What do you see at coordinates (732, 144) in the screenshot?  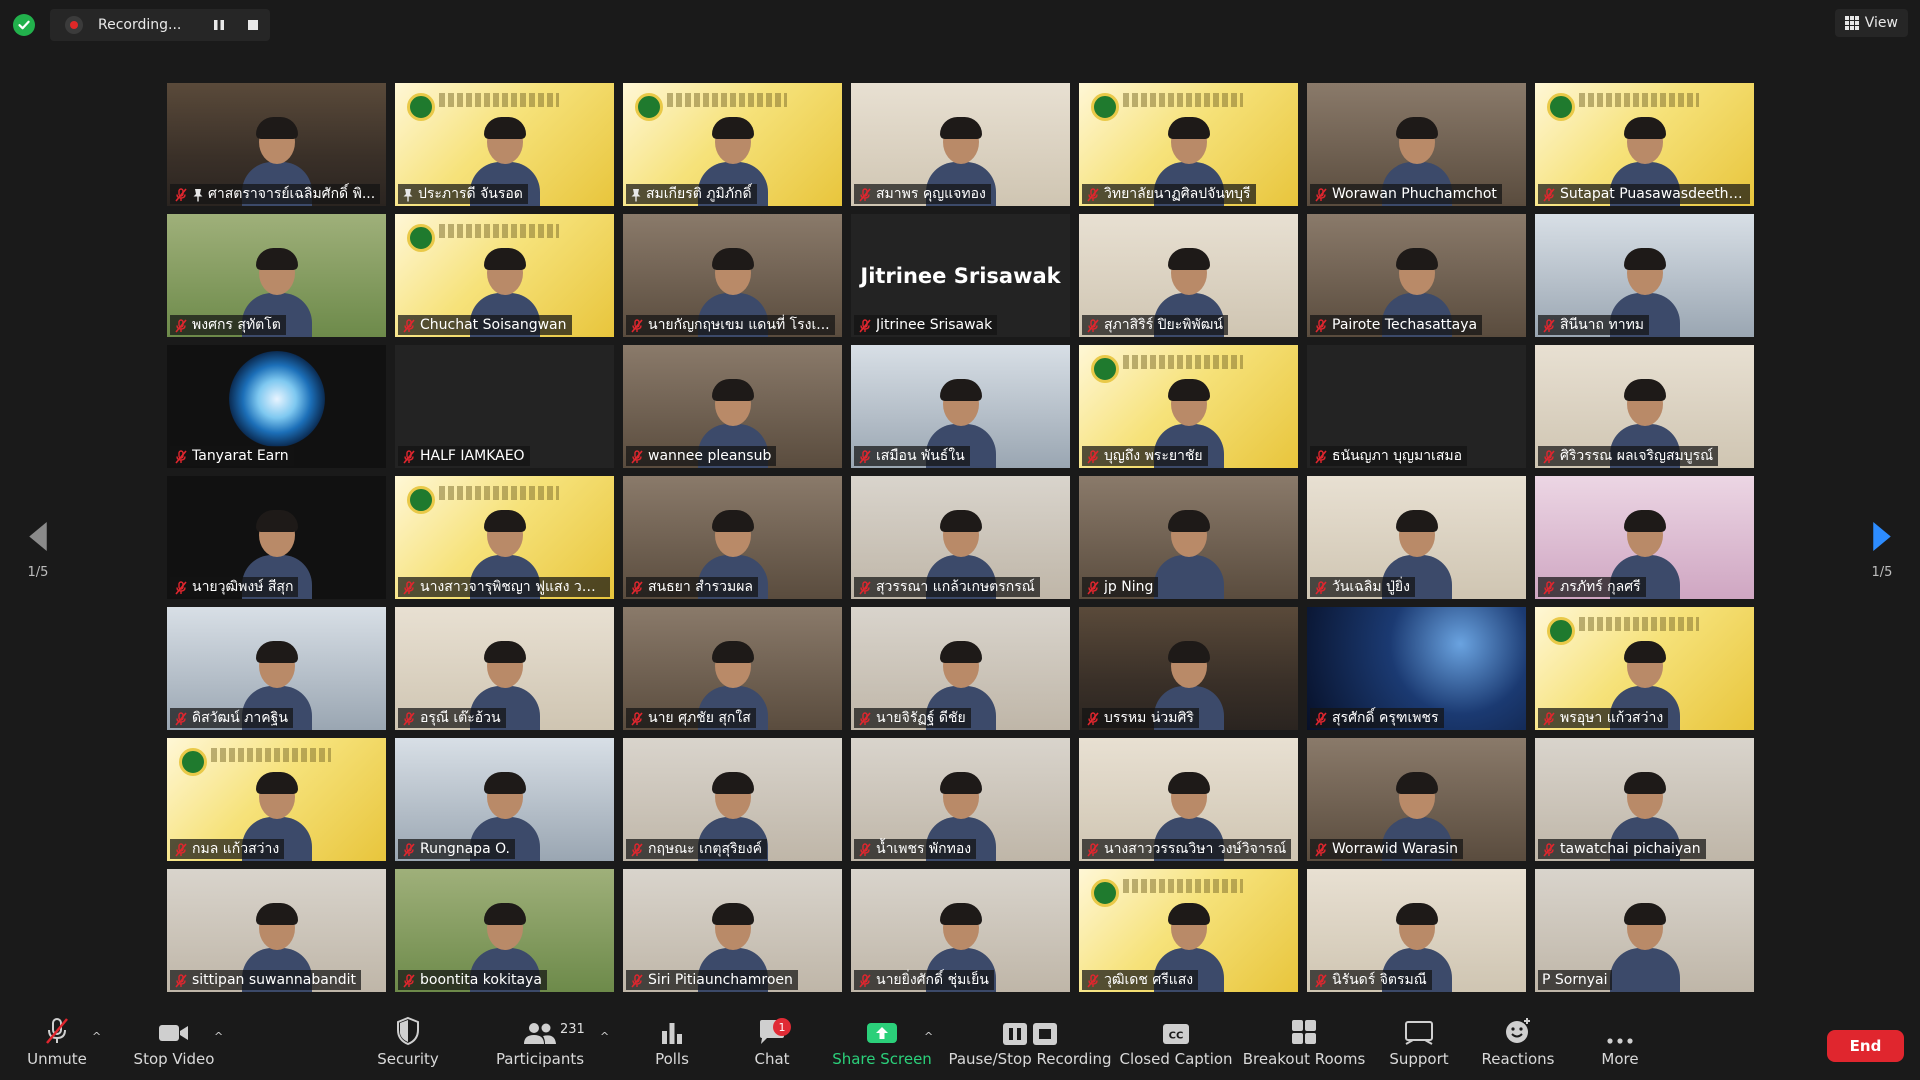 I see `participant-tile: สมเกียรติ ภูมิภักดิ์` at bounding box center [732, 144].